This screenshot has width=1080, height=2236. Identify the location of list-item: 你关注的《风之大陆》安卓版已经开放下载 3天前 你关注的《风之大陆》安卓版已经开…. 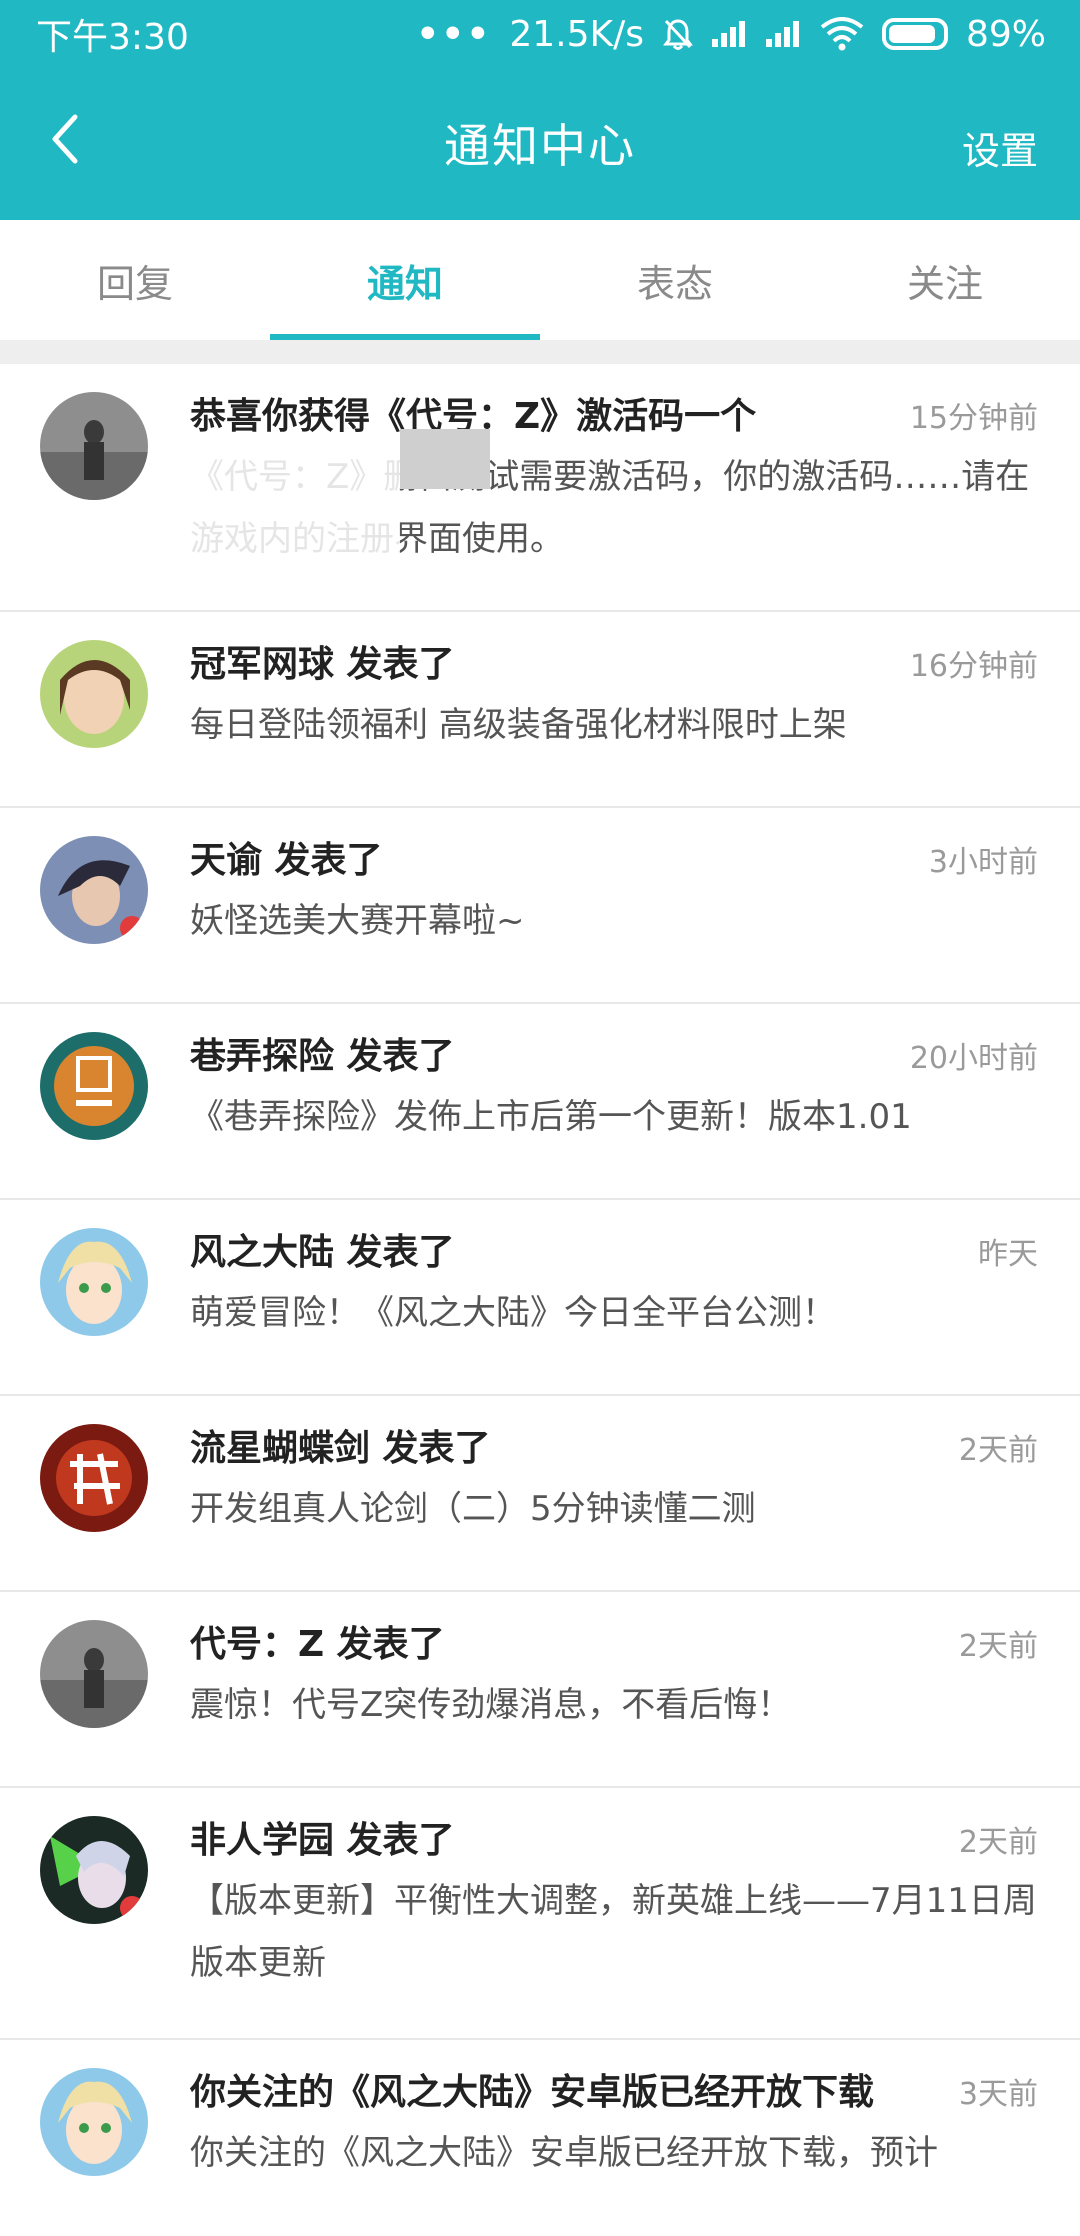
(540, 2138).